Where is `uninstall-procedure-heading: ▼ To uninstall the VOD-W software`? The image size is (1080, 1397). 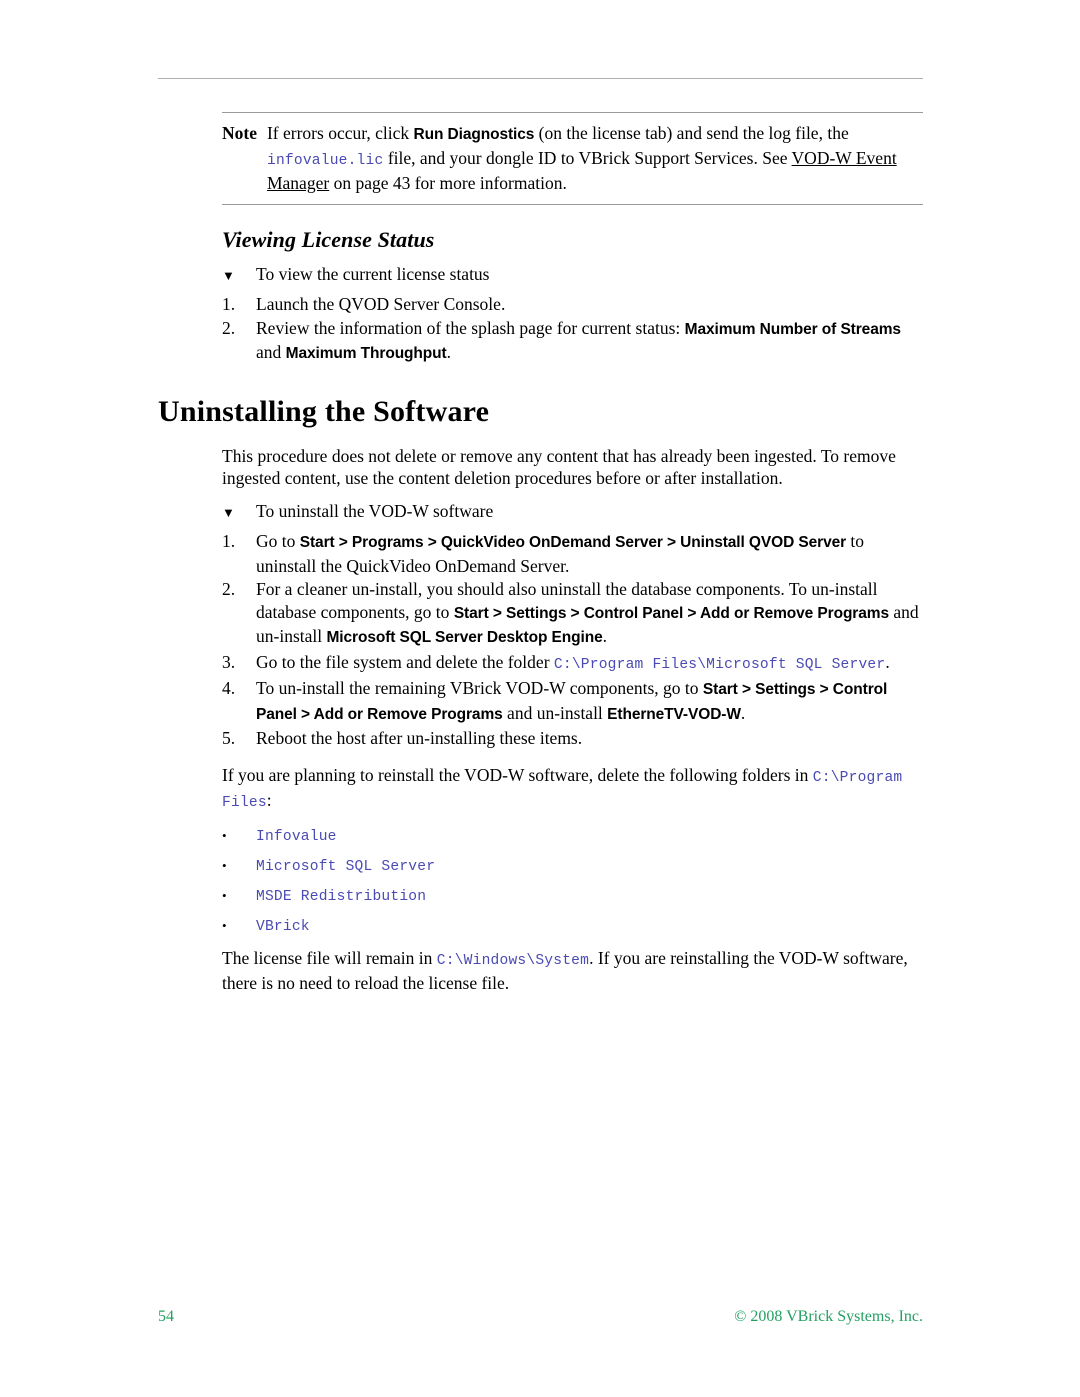 uninstall-procedure-heading: ▼ To uninstall the VOD-W software is located at coordinates (572, 512).